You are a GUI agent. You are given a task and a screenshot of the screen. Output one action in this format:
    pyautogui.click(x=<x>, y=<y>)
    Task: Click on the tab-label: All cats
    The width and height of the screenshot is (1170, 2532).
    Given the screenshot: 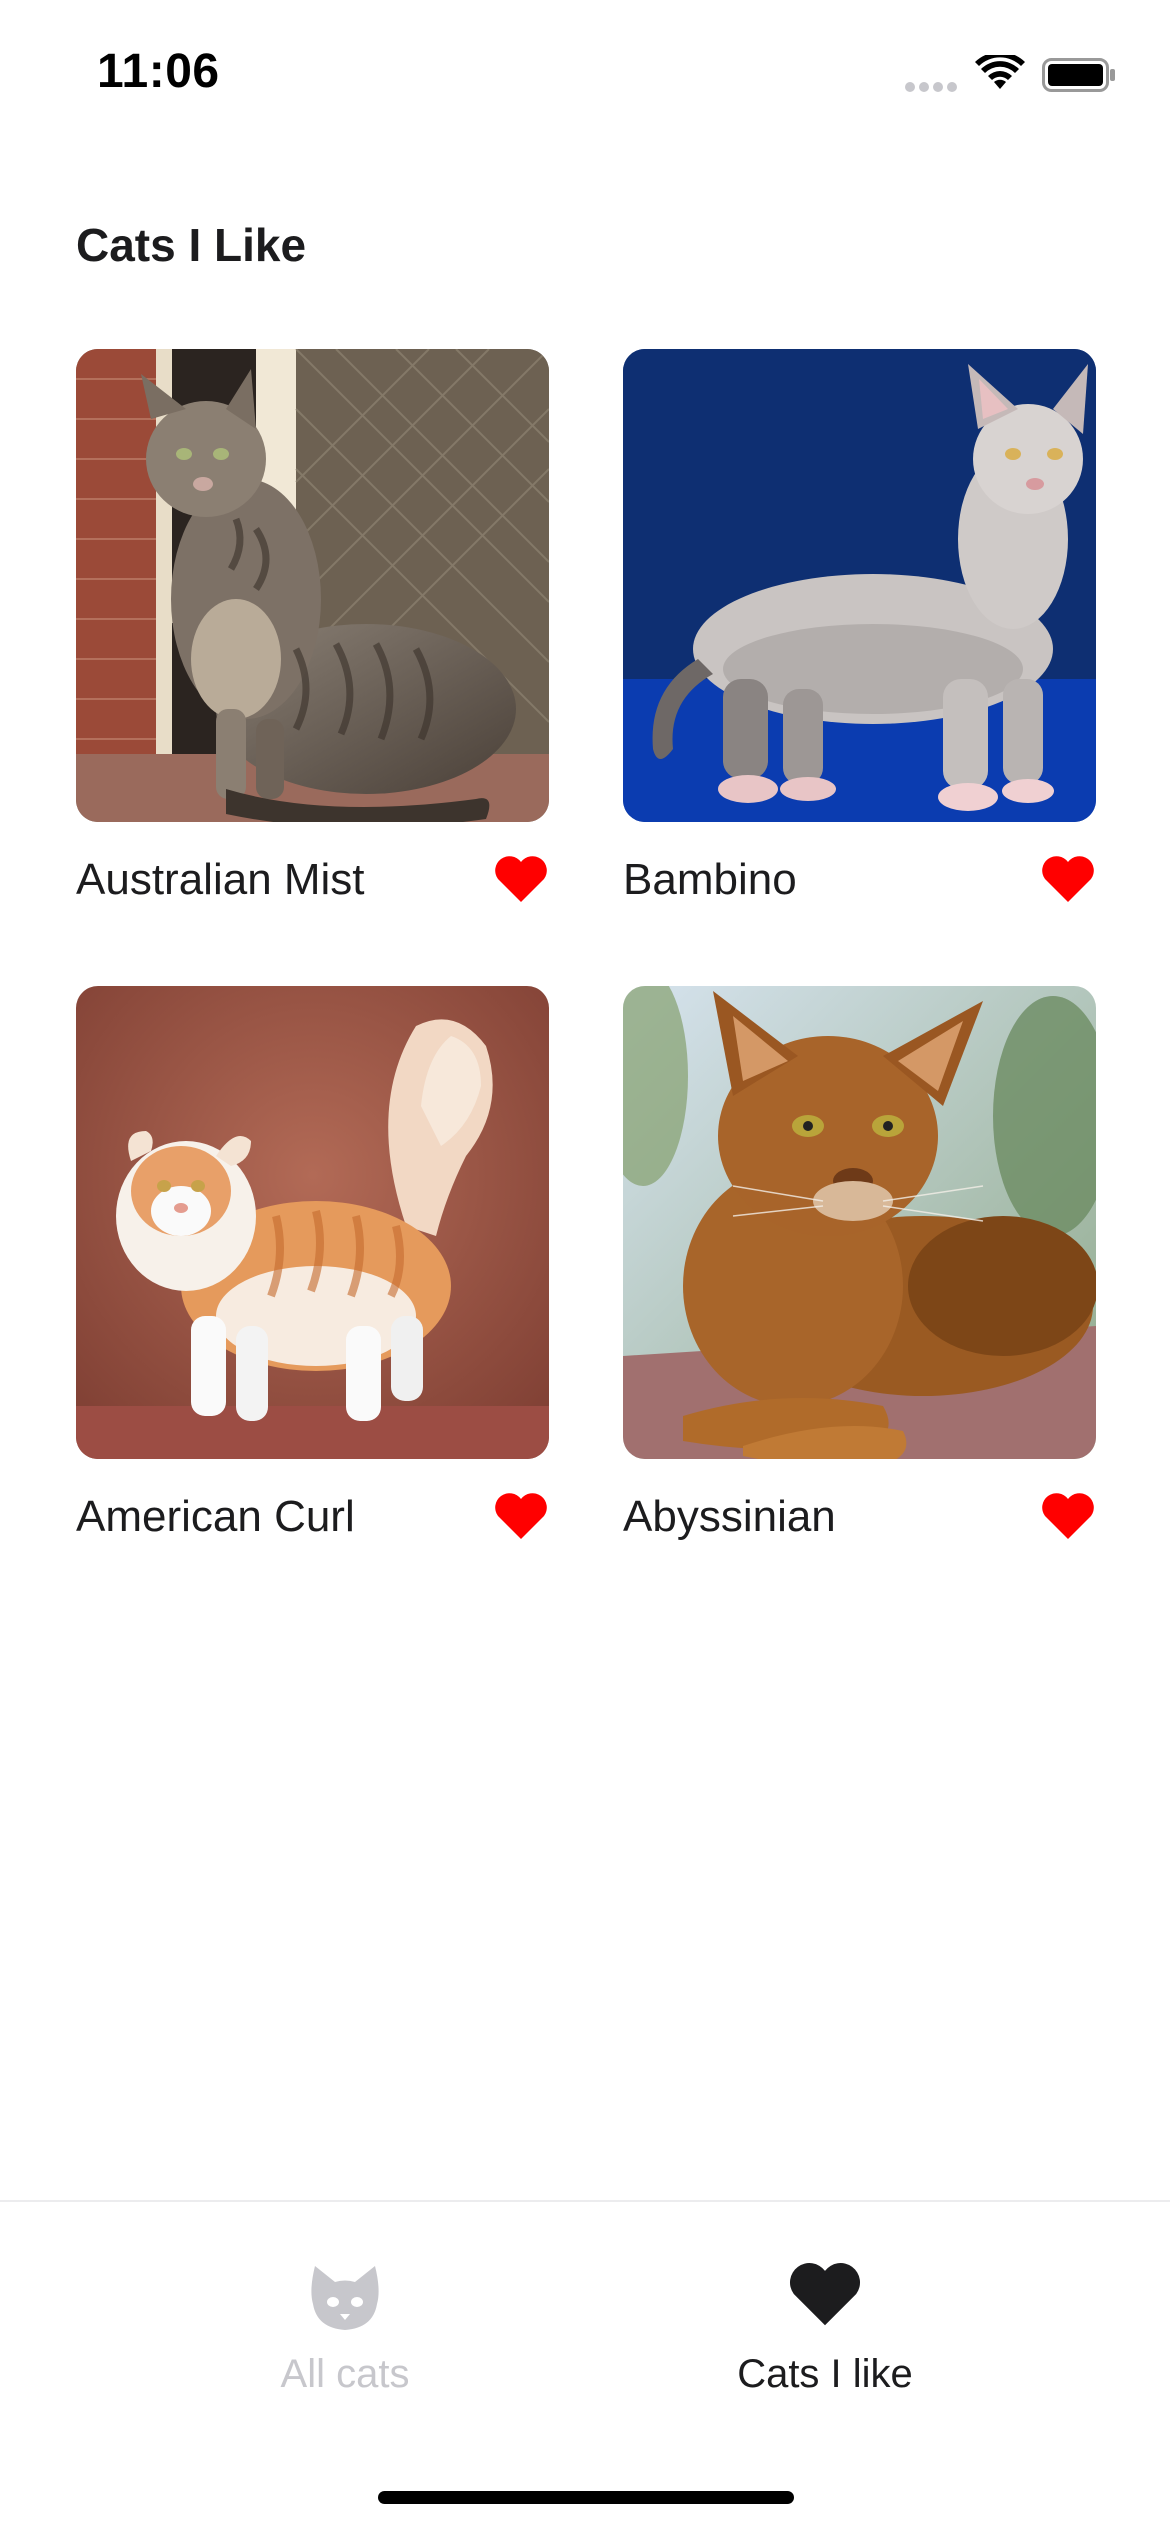 What is the action you would take?
    pyautogui.click(x=345, y=2374)
    